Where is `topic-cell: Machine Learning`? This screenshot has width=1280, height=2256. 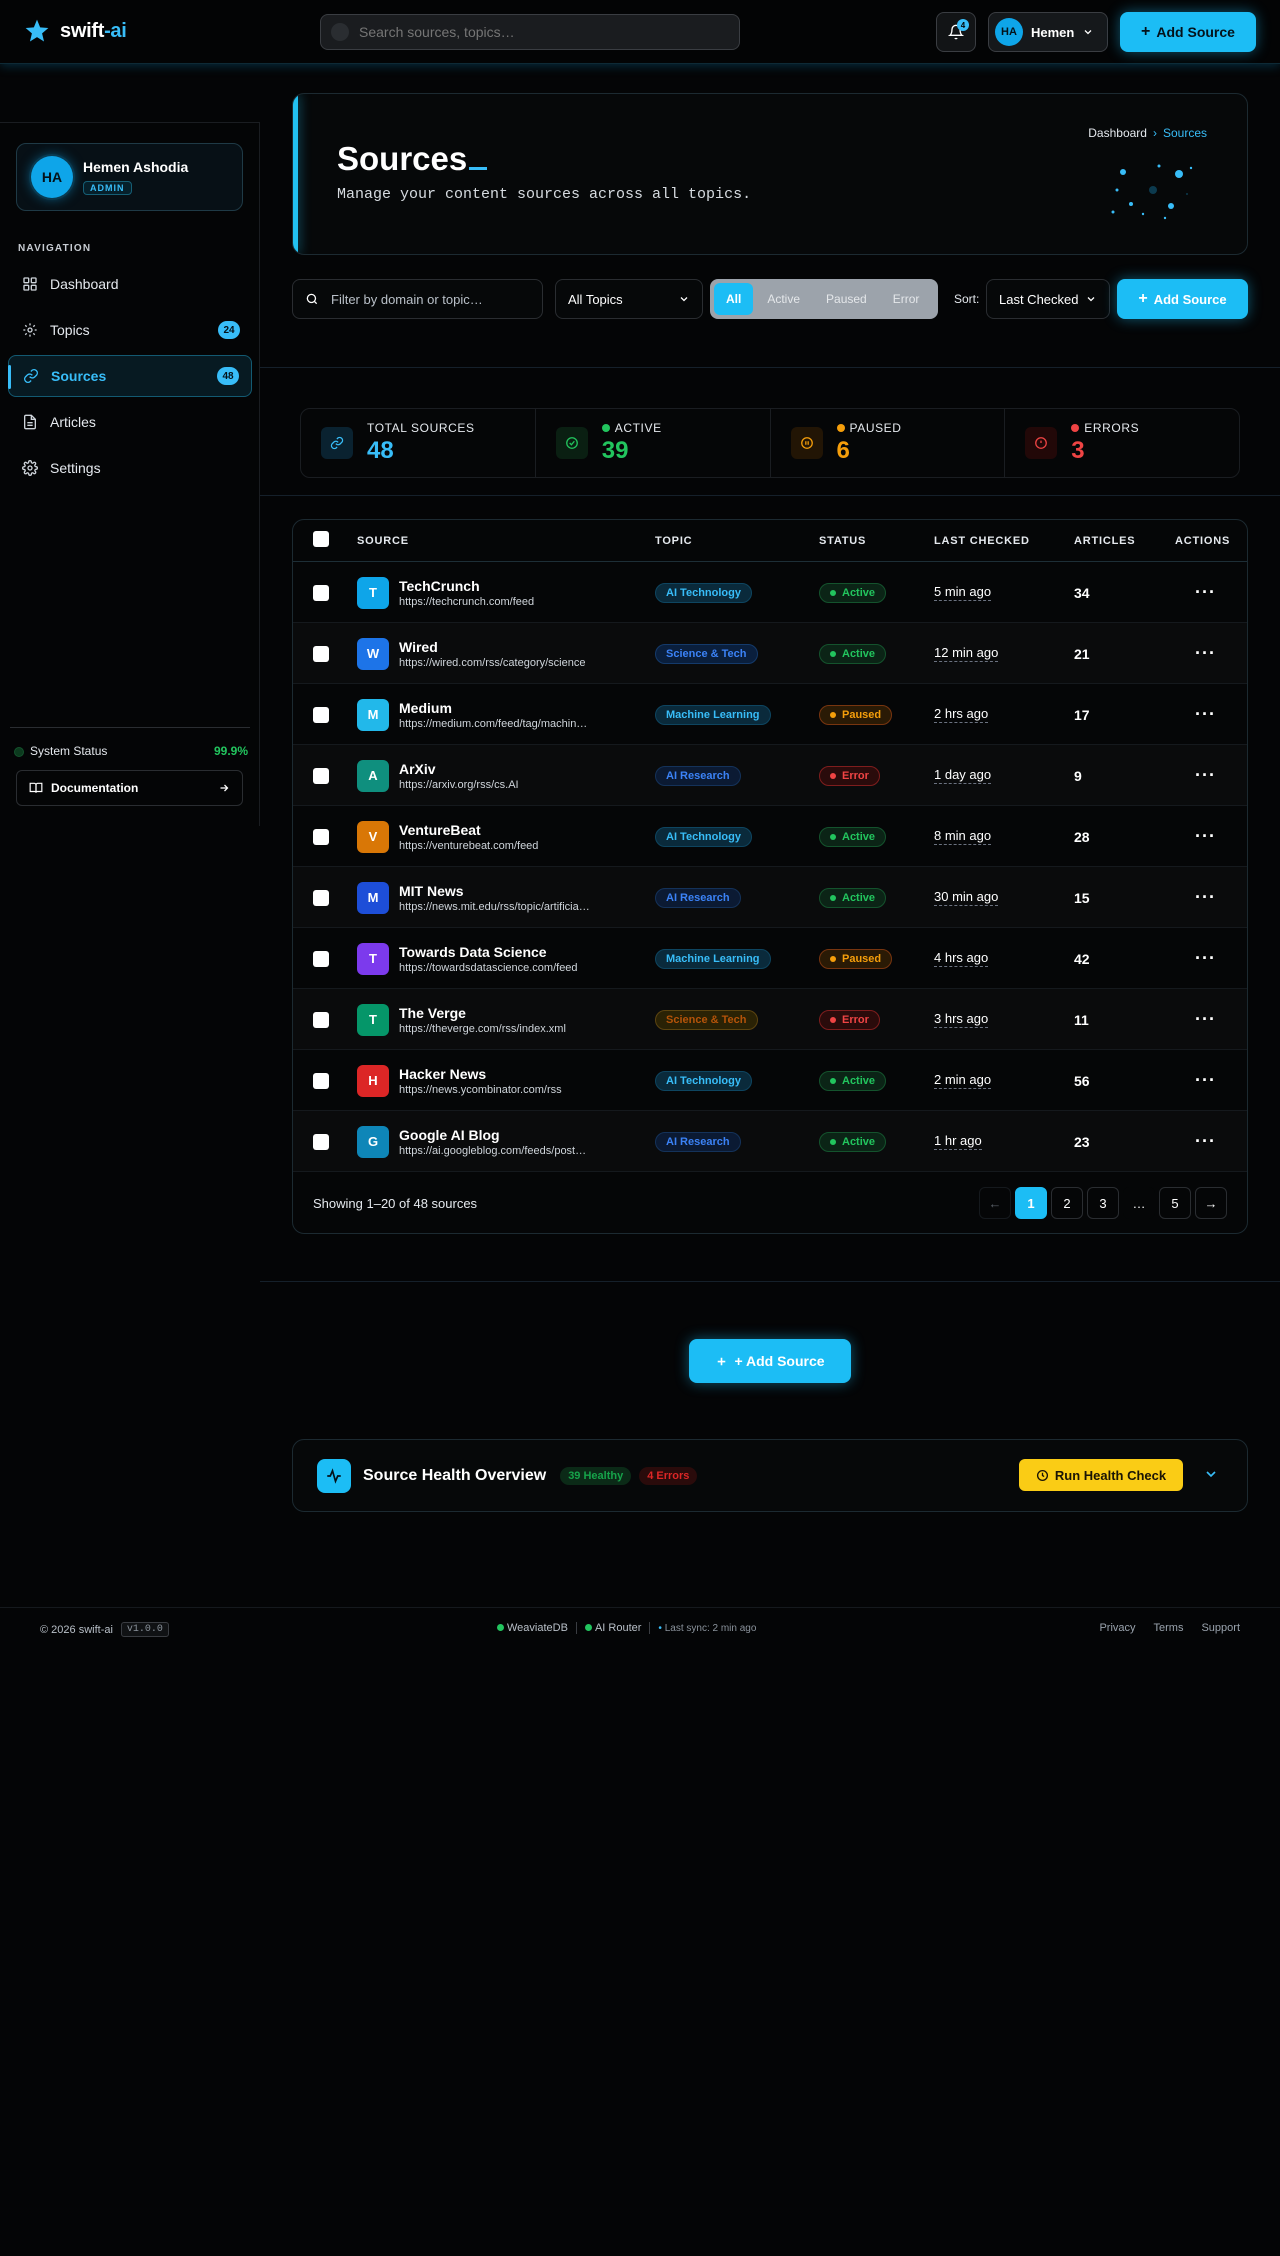 topic-cell: Machine Learning is located at coordinates (713, 714).